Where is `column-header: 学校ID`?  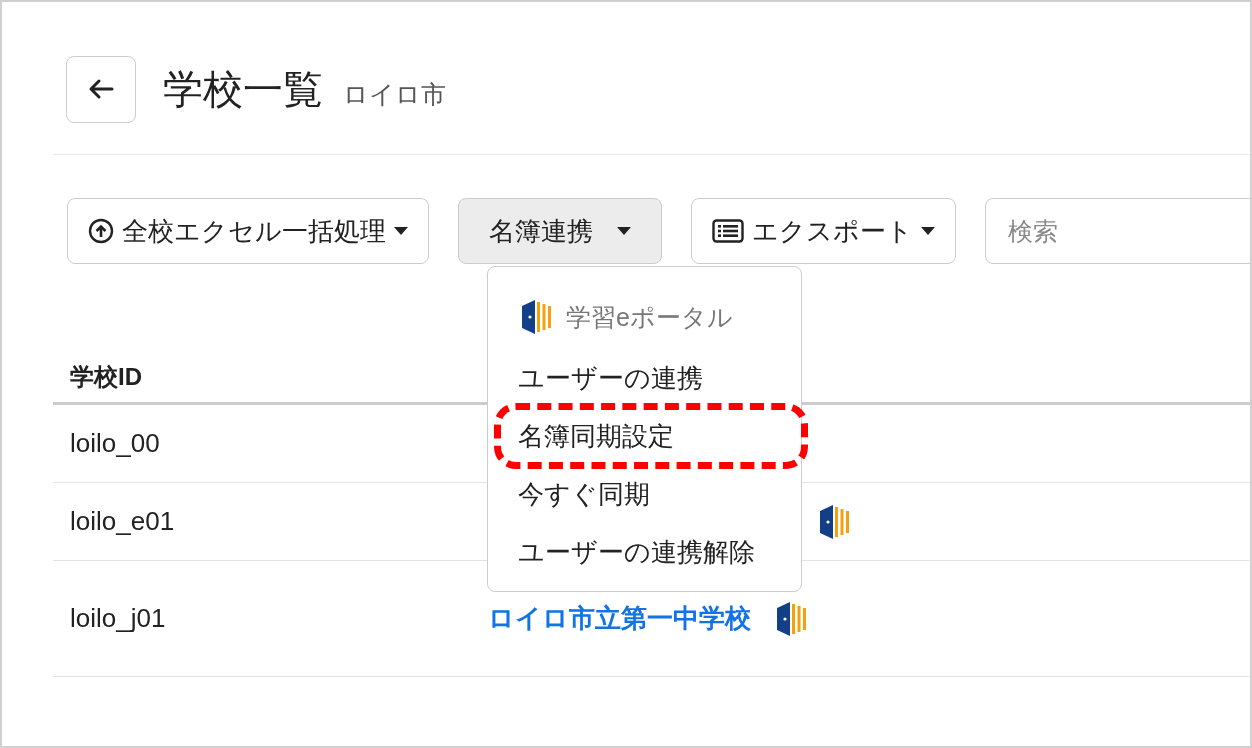
column-header: 学校ID is located at coordinates (106, 377).